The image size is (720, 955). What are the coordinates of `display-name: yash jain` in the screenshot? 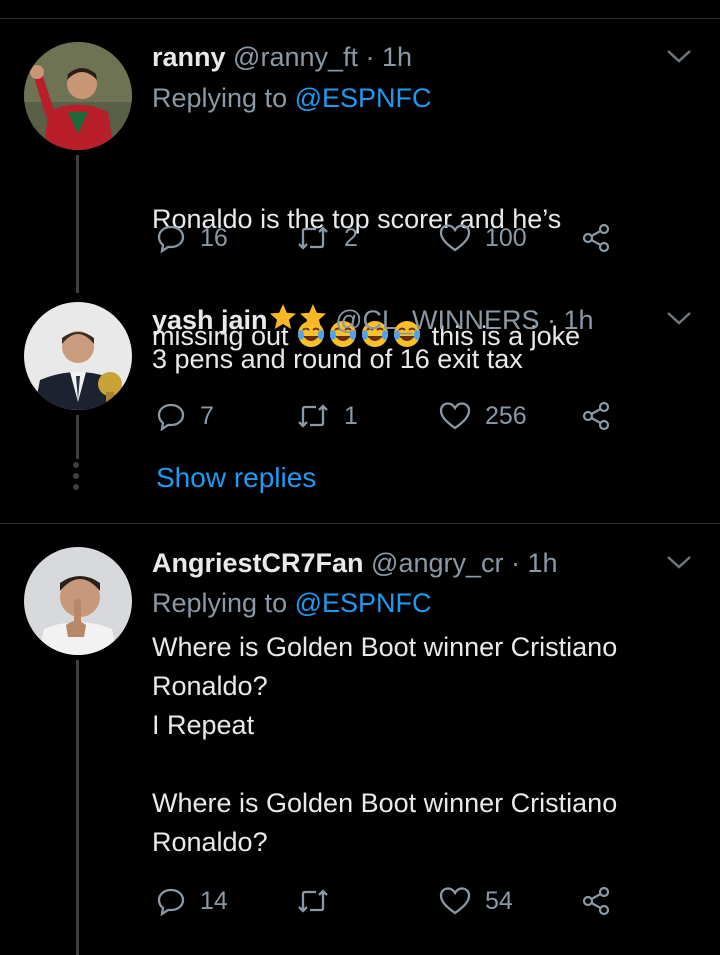 It's located at (210, 320).